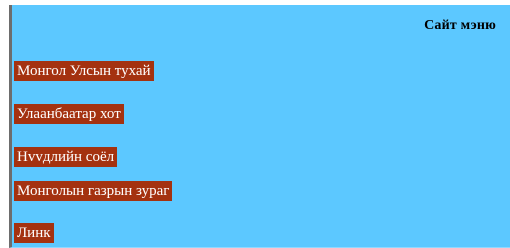 The width and height of the screenshot is (510, 248). Describe the element at coordinates (93, 191) in the screenshot. I see `menu-item-mongolia-map: Монголын газрын зураг` at that location.